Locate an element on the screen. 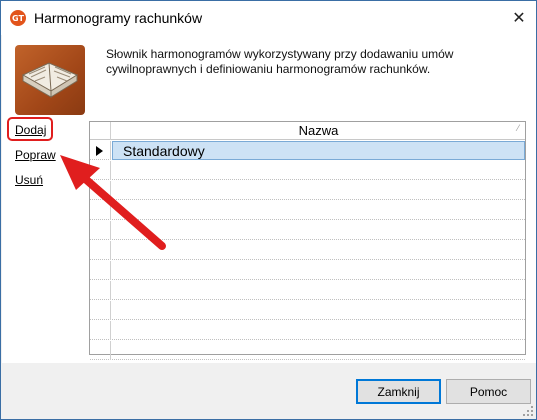 This screenshot has height=420, width=537. dialog-footer: Zamknij Pomoc is located at coordinates (269, 391).